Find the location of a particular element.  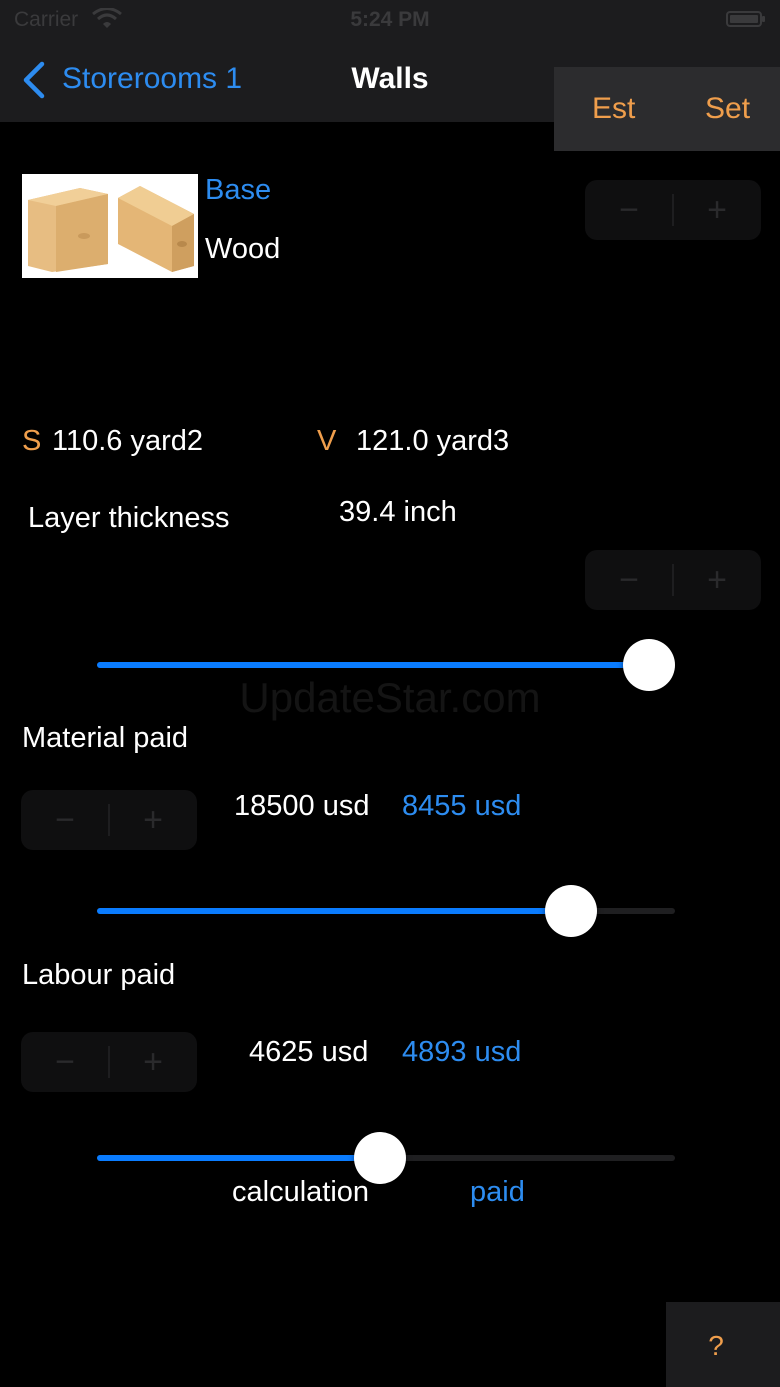

status-time: 5:24 PM is located at coordinates (390, 19).